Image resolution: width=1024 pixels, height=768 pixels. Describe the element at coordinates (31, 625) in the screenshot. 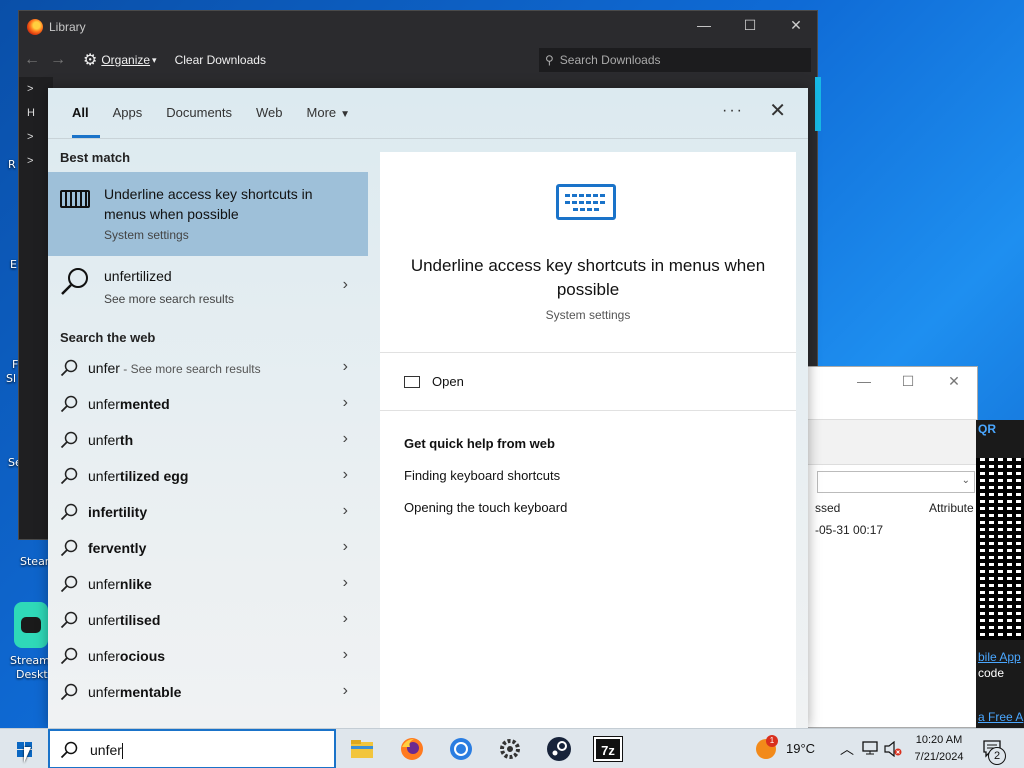

I see `streamlabs-desktop-icon` at that location.